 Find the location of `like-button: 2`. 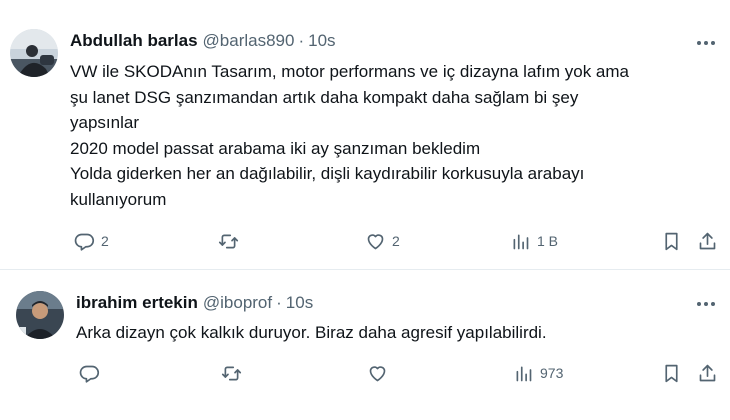

like-button: 2 is located at coordinates (382, 241).